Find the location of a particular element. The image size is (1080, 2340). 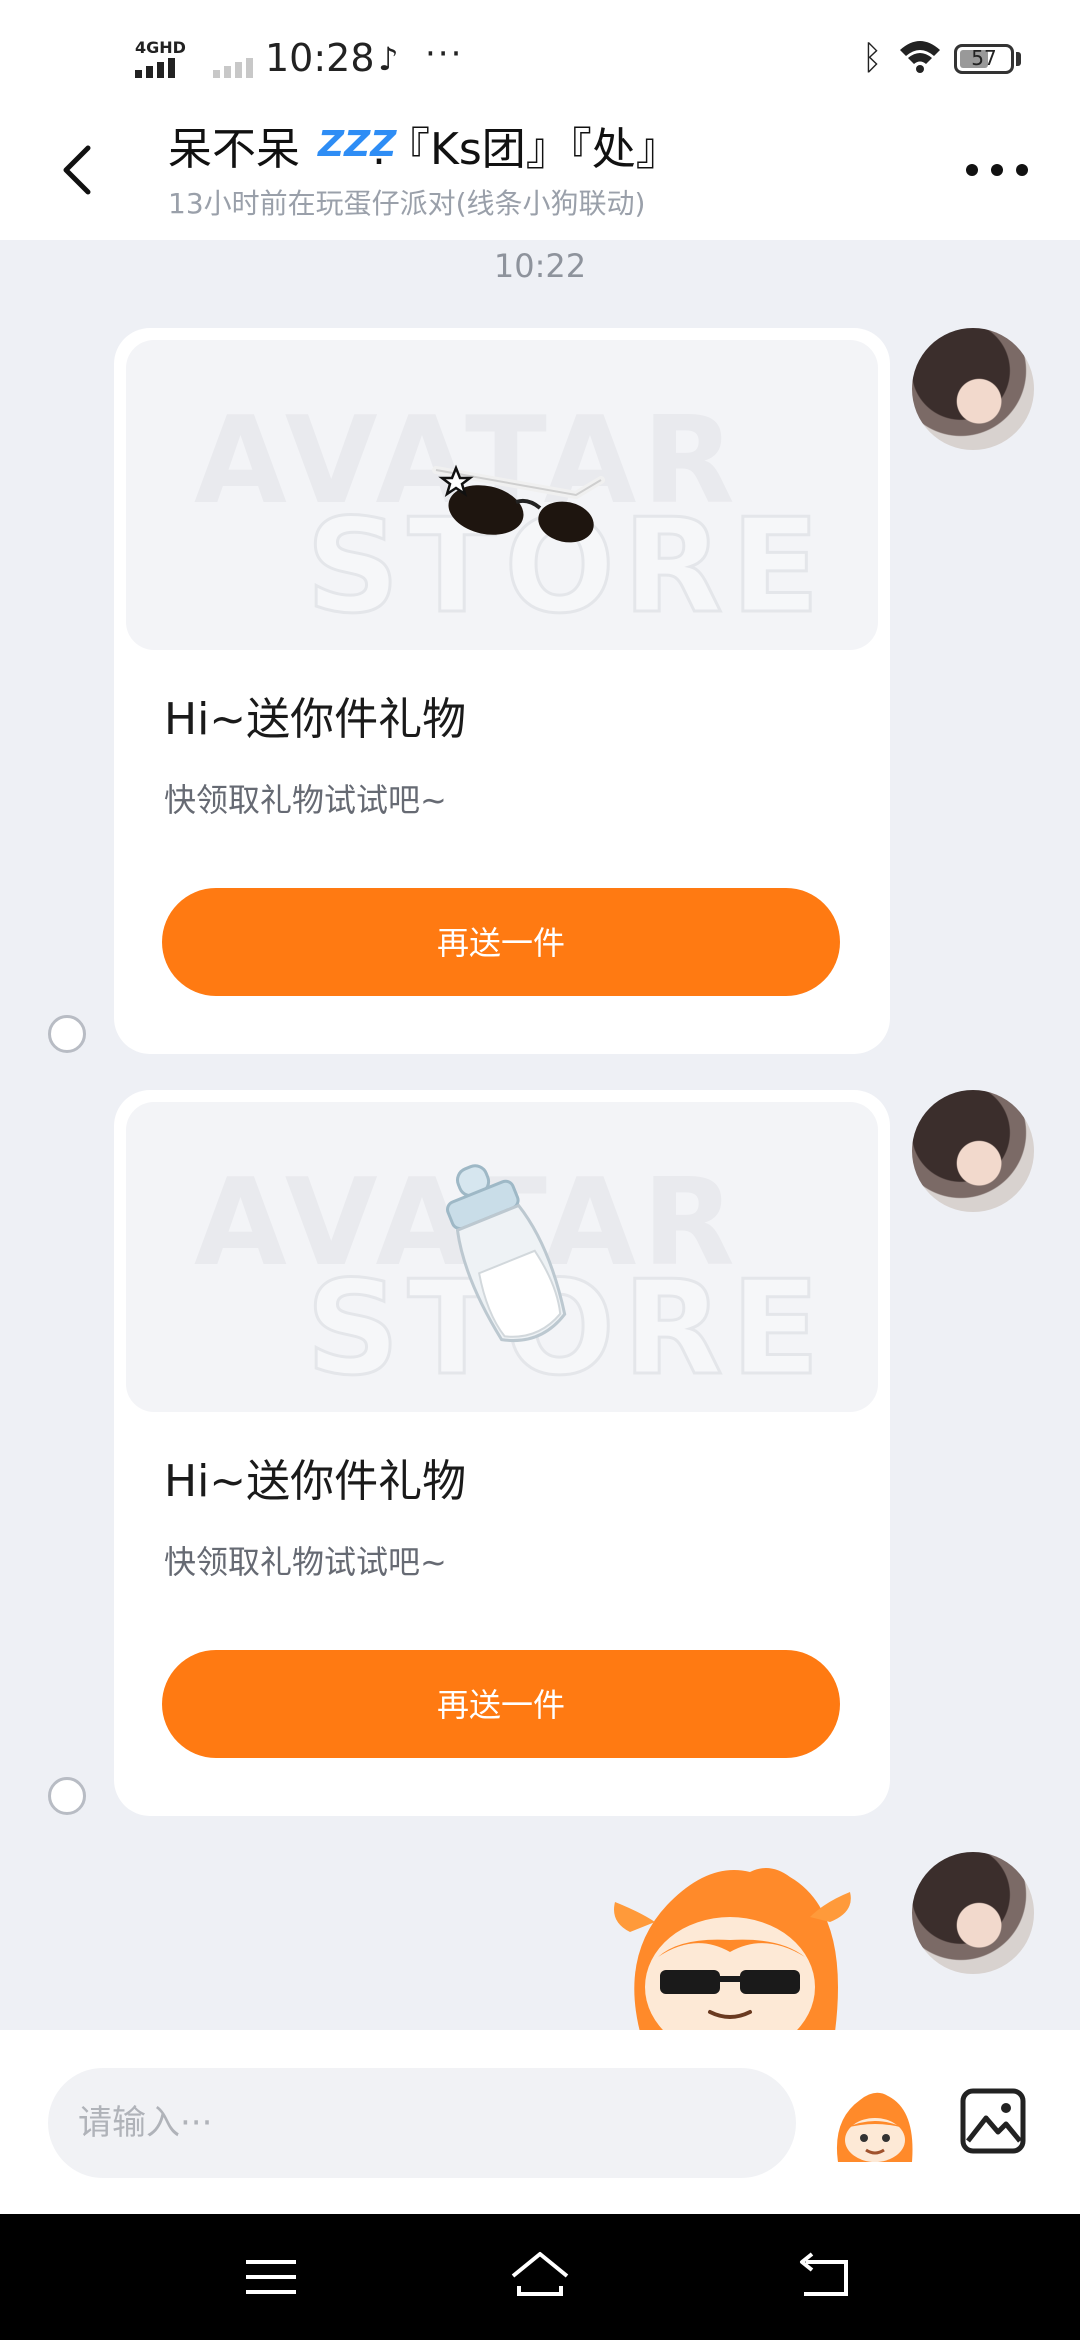

home-icon is located at coordinates (540, 2277).